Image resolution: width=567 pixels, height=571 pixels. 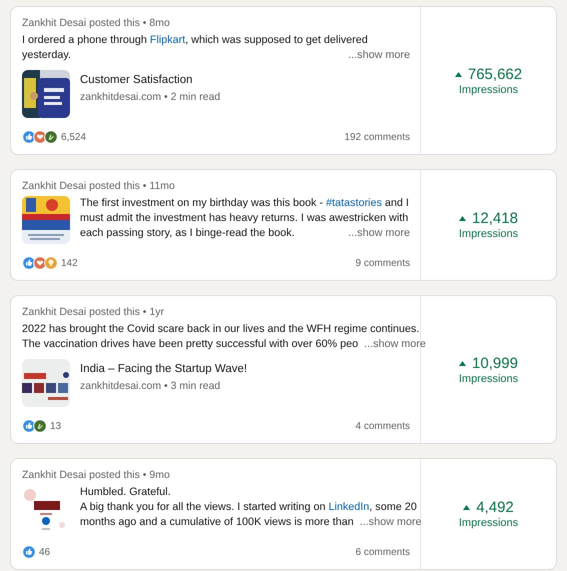 I want to click on reaction-count: 13, so click(x=56, y=426).